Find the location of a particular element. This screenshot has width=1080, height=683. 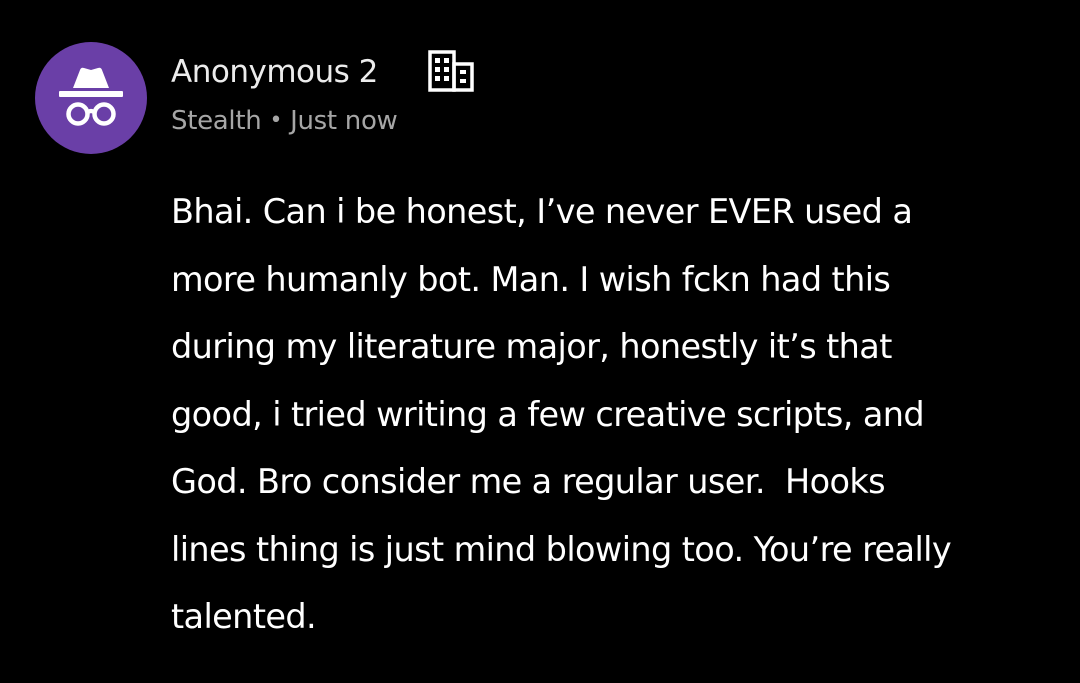

company-building-icon is located at coordinates (451, 71).